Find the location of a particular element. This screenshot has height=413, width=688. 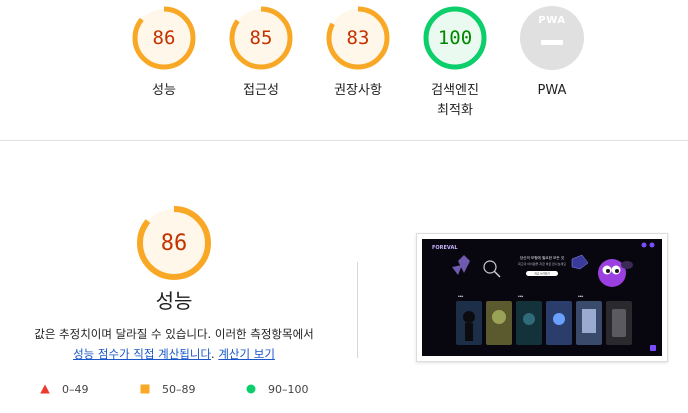

gauge-label-line: 최적화 is located at coordinates (455, 110).